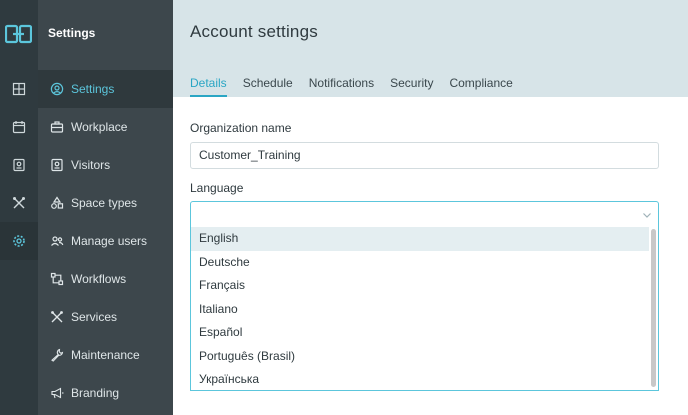 This screenshot has width=688, height=415. What do you see at coordinates (99, 279) in the screenshot?
I see `sidebar-item-label: Workflows` at bounding box center [99, 279].